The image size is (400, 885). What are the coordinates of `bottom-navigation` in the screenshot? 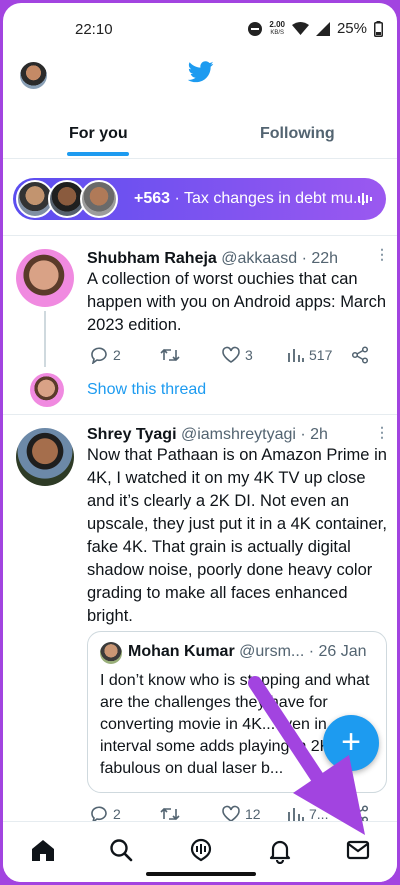 It's located at (200, 851).